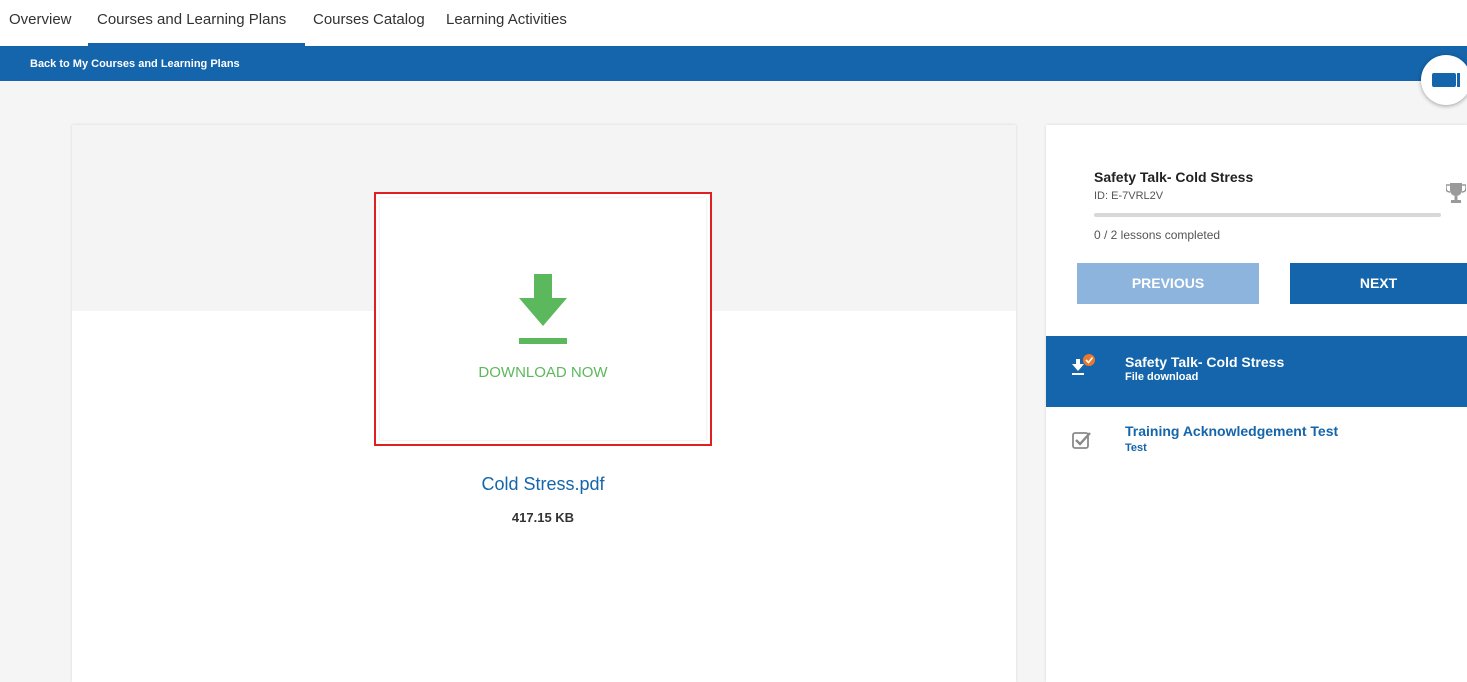  What do you see at coordinates (1256, 371) in the screenshot?
I see `lesson-item-safety-talk: Safety Talk- Cold Stress File download` at bounding box center [1256, 371].